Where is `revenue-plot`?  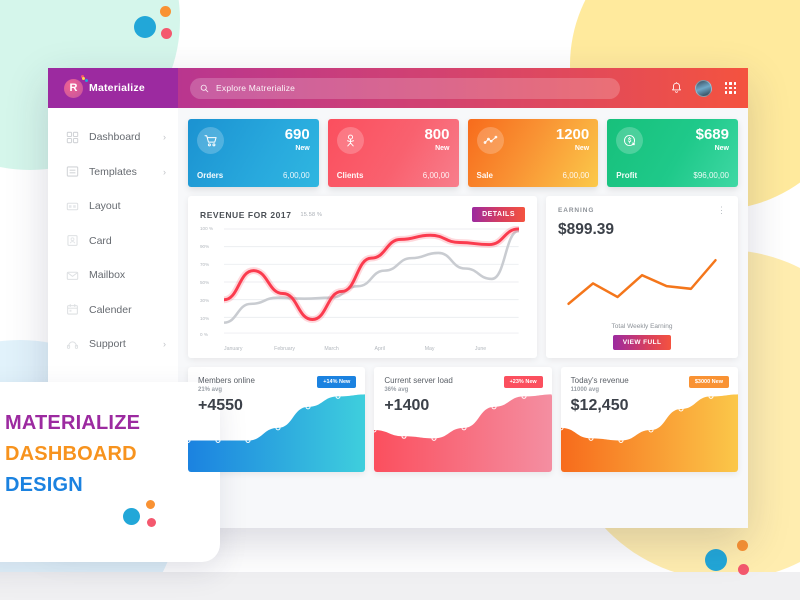
revenue-plot is located at coordinates (371, 280).